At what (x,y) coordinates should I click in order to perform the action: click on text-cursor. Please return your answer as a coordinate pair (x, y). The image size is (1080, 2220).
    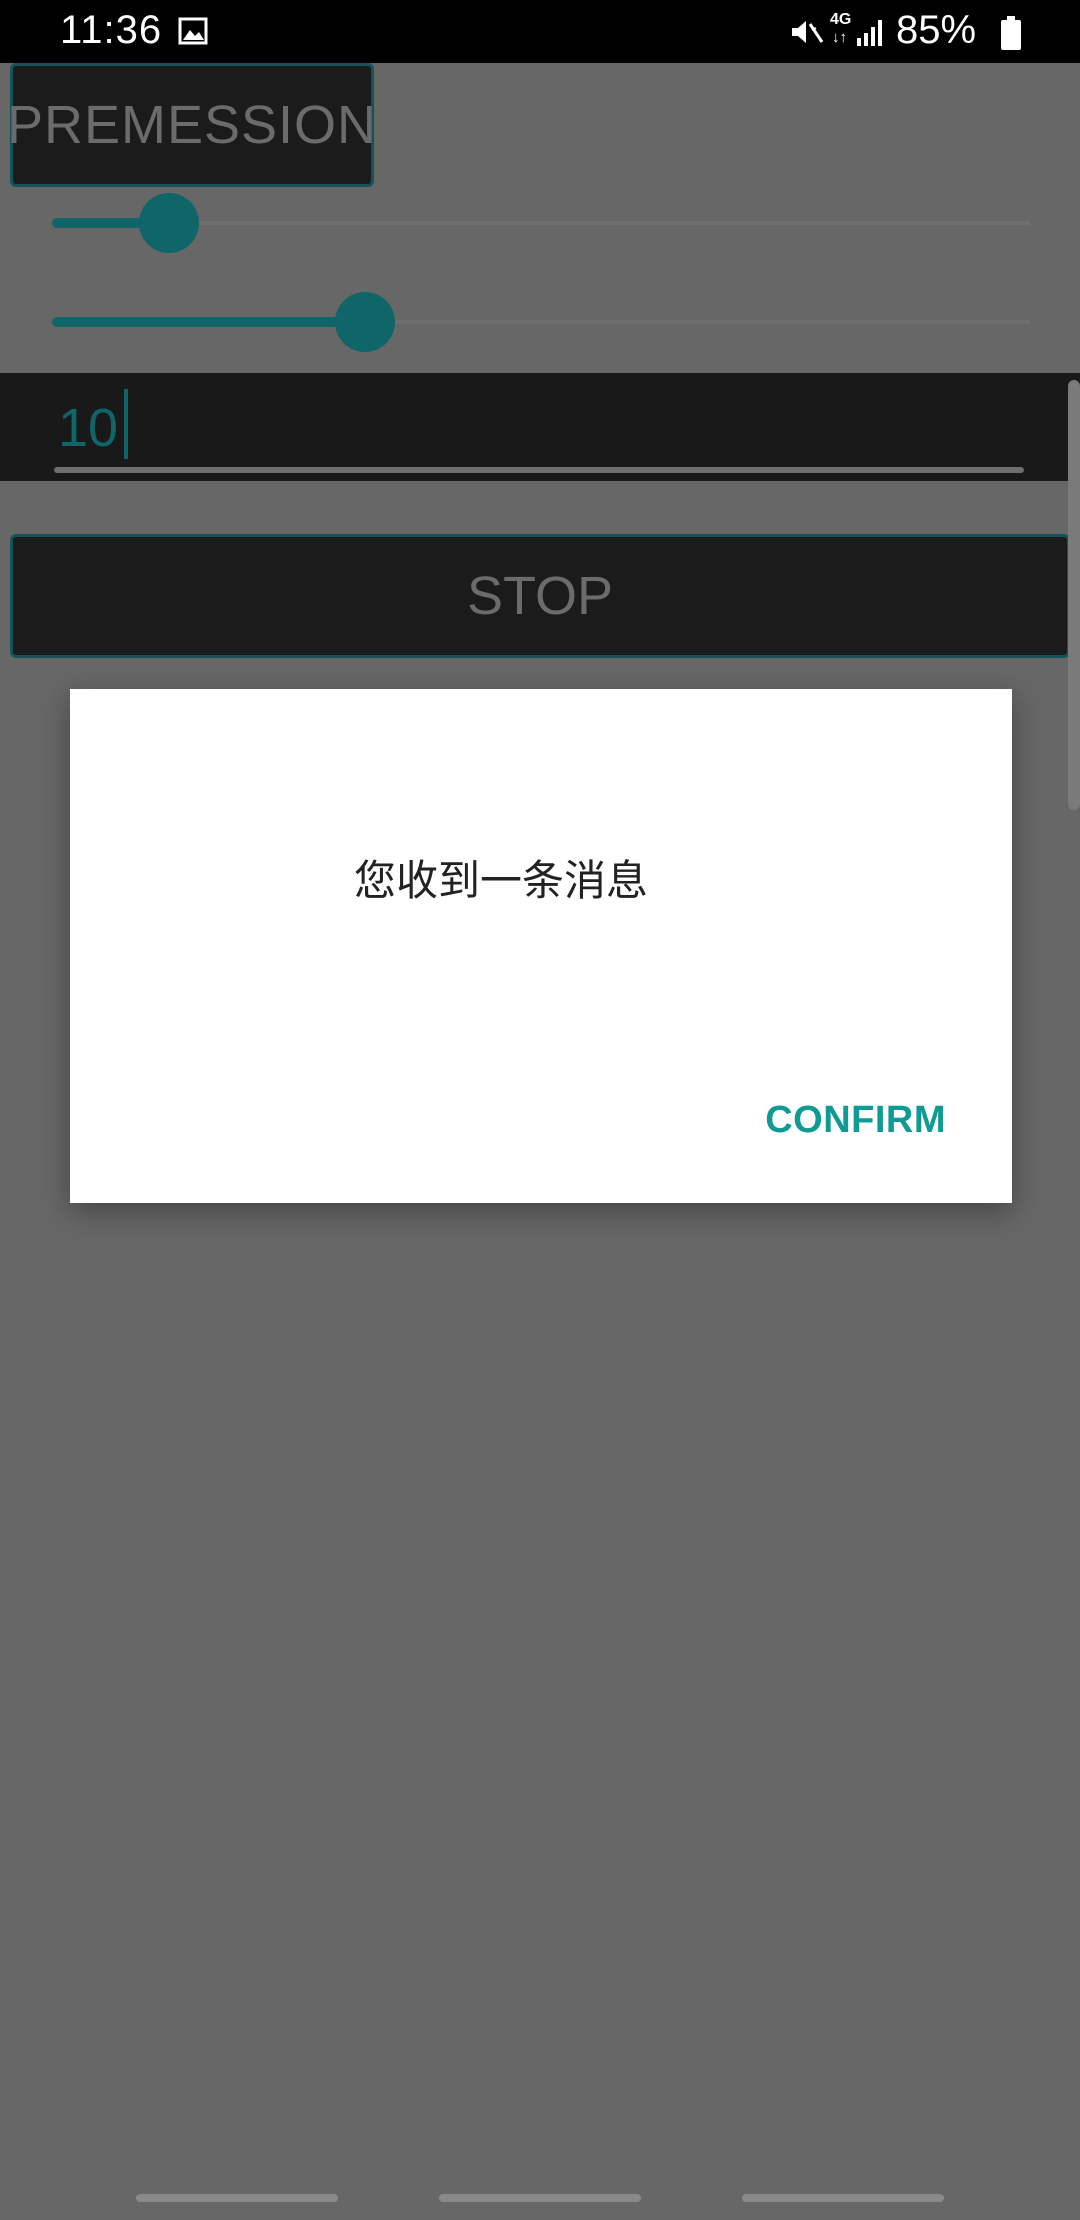
    Looking at the image, I should click on (126, 424).